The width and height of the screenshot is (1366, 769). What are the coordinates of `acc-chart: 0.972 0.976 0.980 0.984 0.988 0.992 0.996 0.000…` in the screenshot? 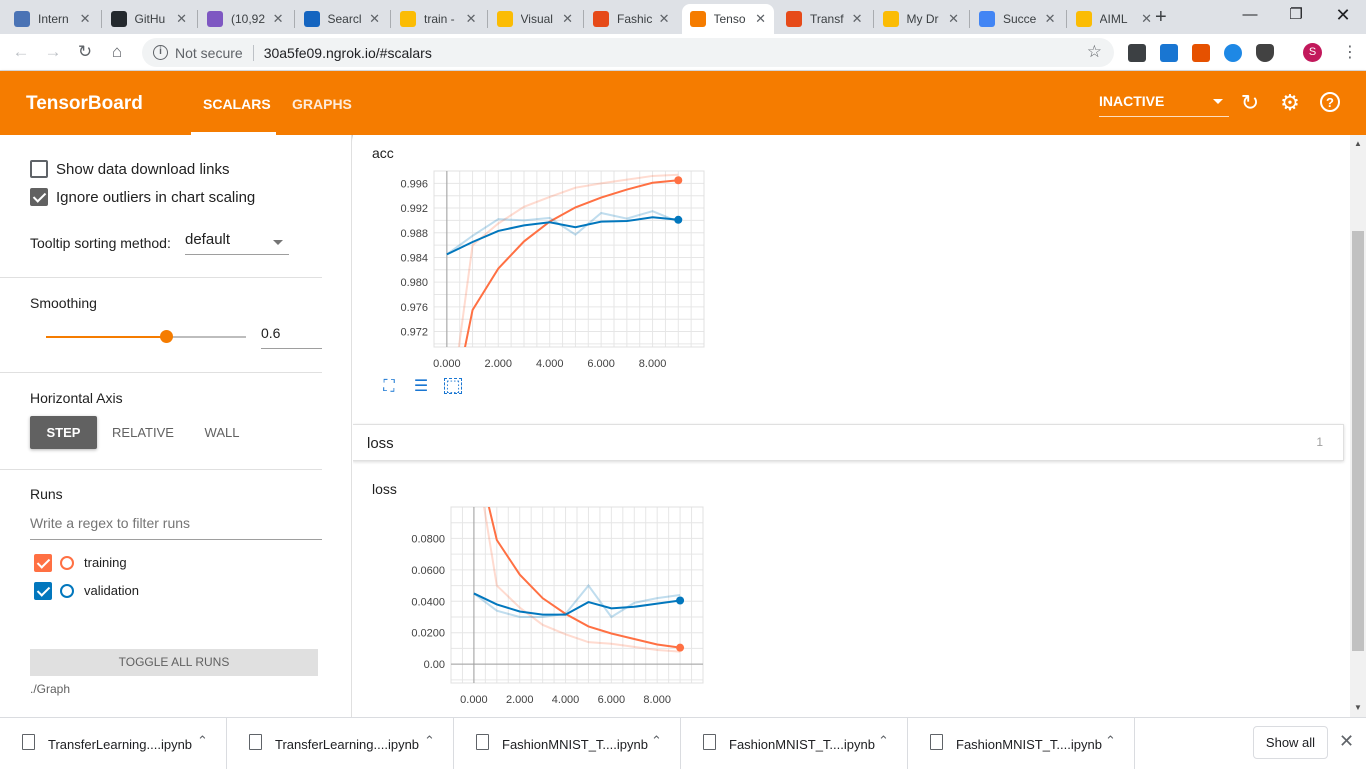 It's located at (553, 275).